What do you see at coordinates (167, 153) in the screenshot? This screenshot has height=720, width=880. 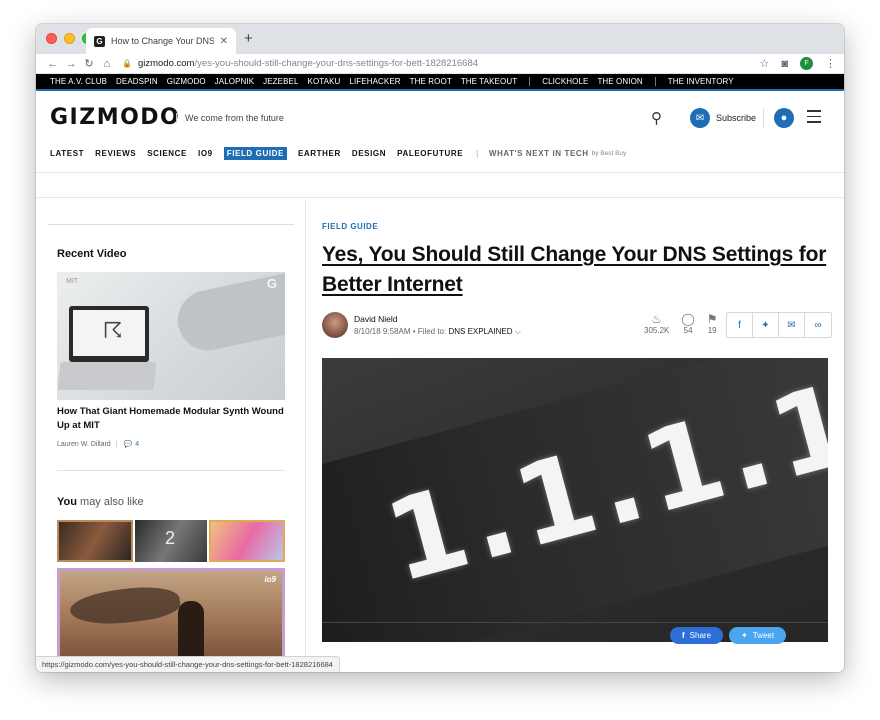 I see `nav-science: SCIENCE` at bounding box center [167, 153].